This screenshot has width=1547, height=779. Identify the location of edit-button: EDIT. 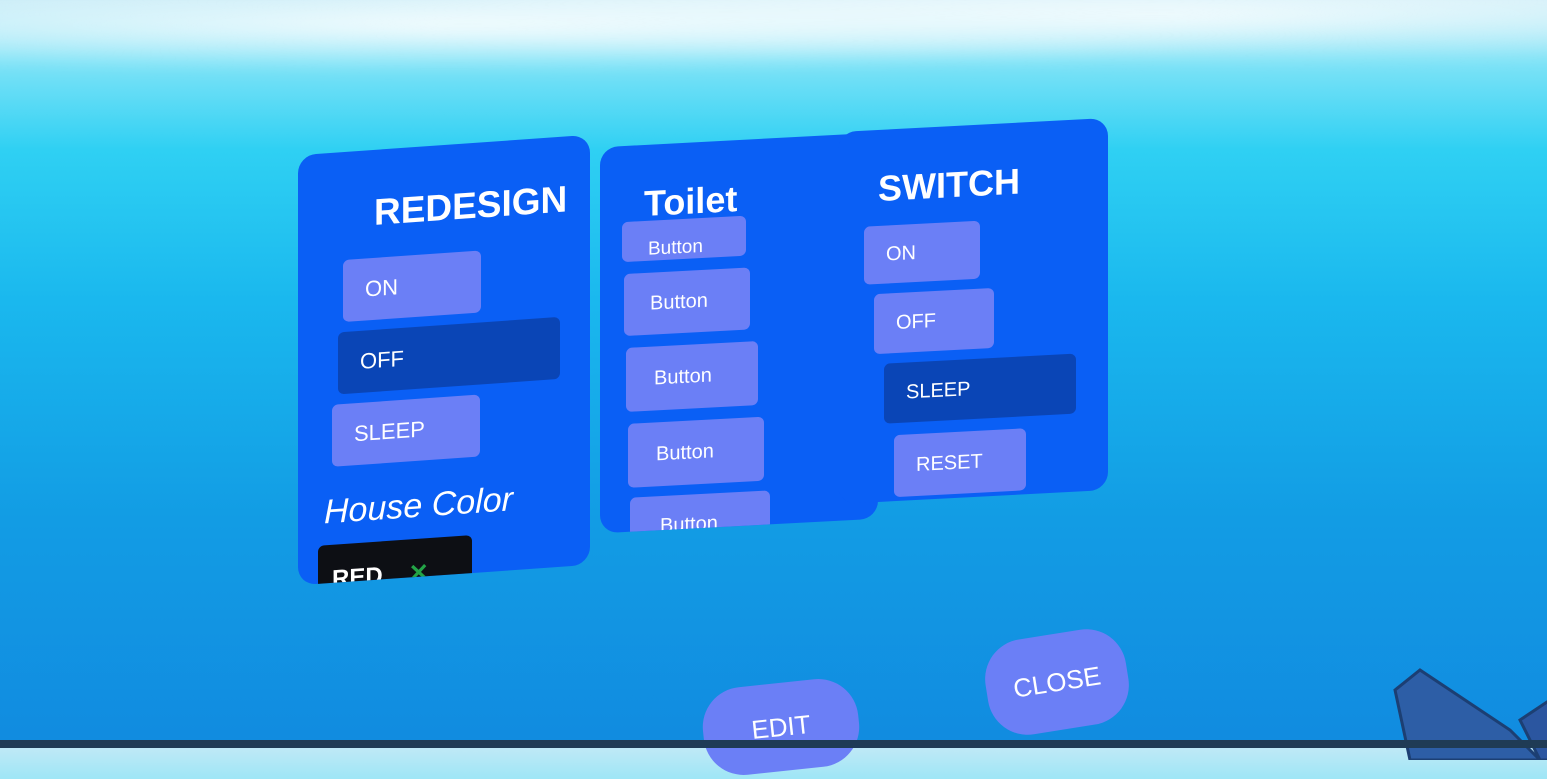
(781, 727).